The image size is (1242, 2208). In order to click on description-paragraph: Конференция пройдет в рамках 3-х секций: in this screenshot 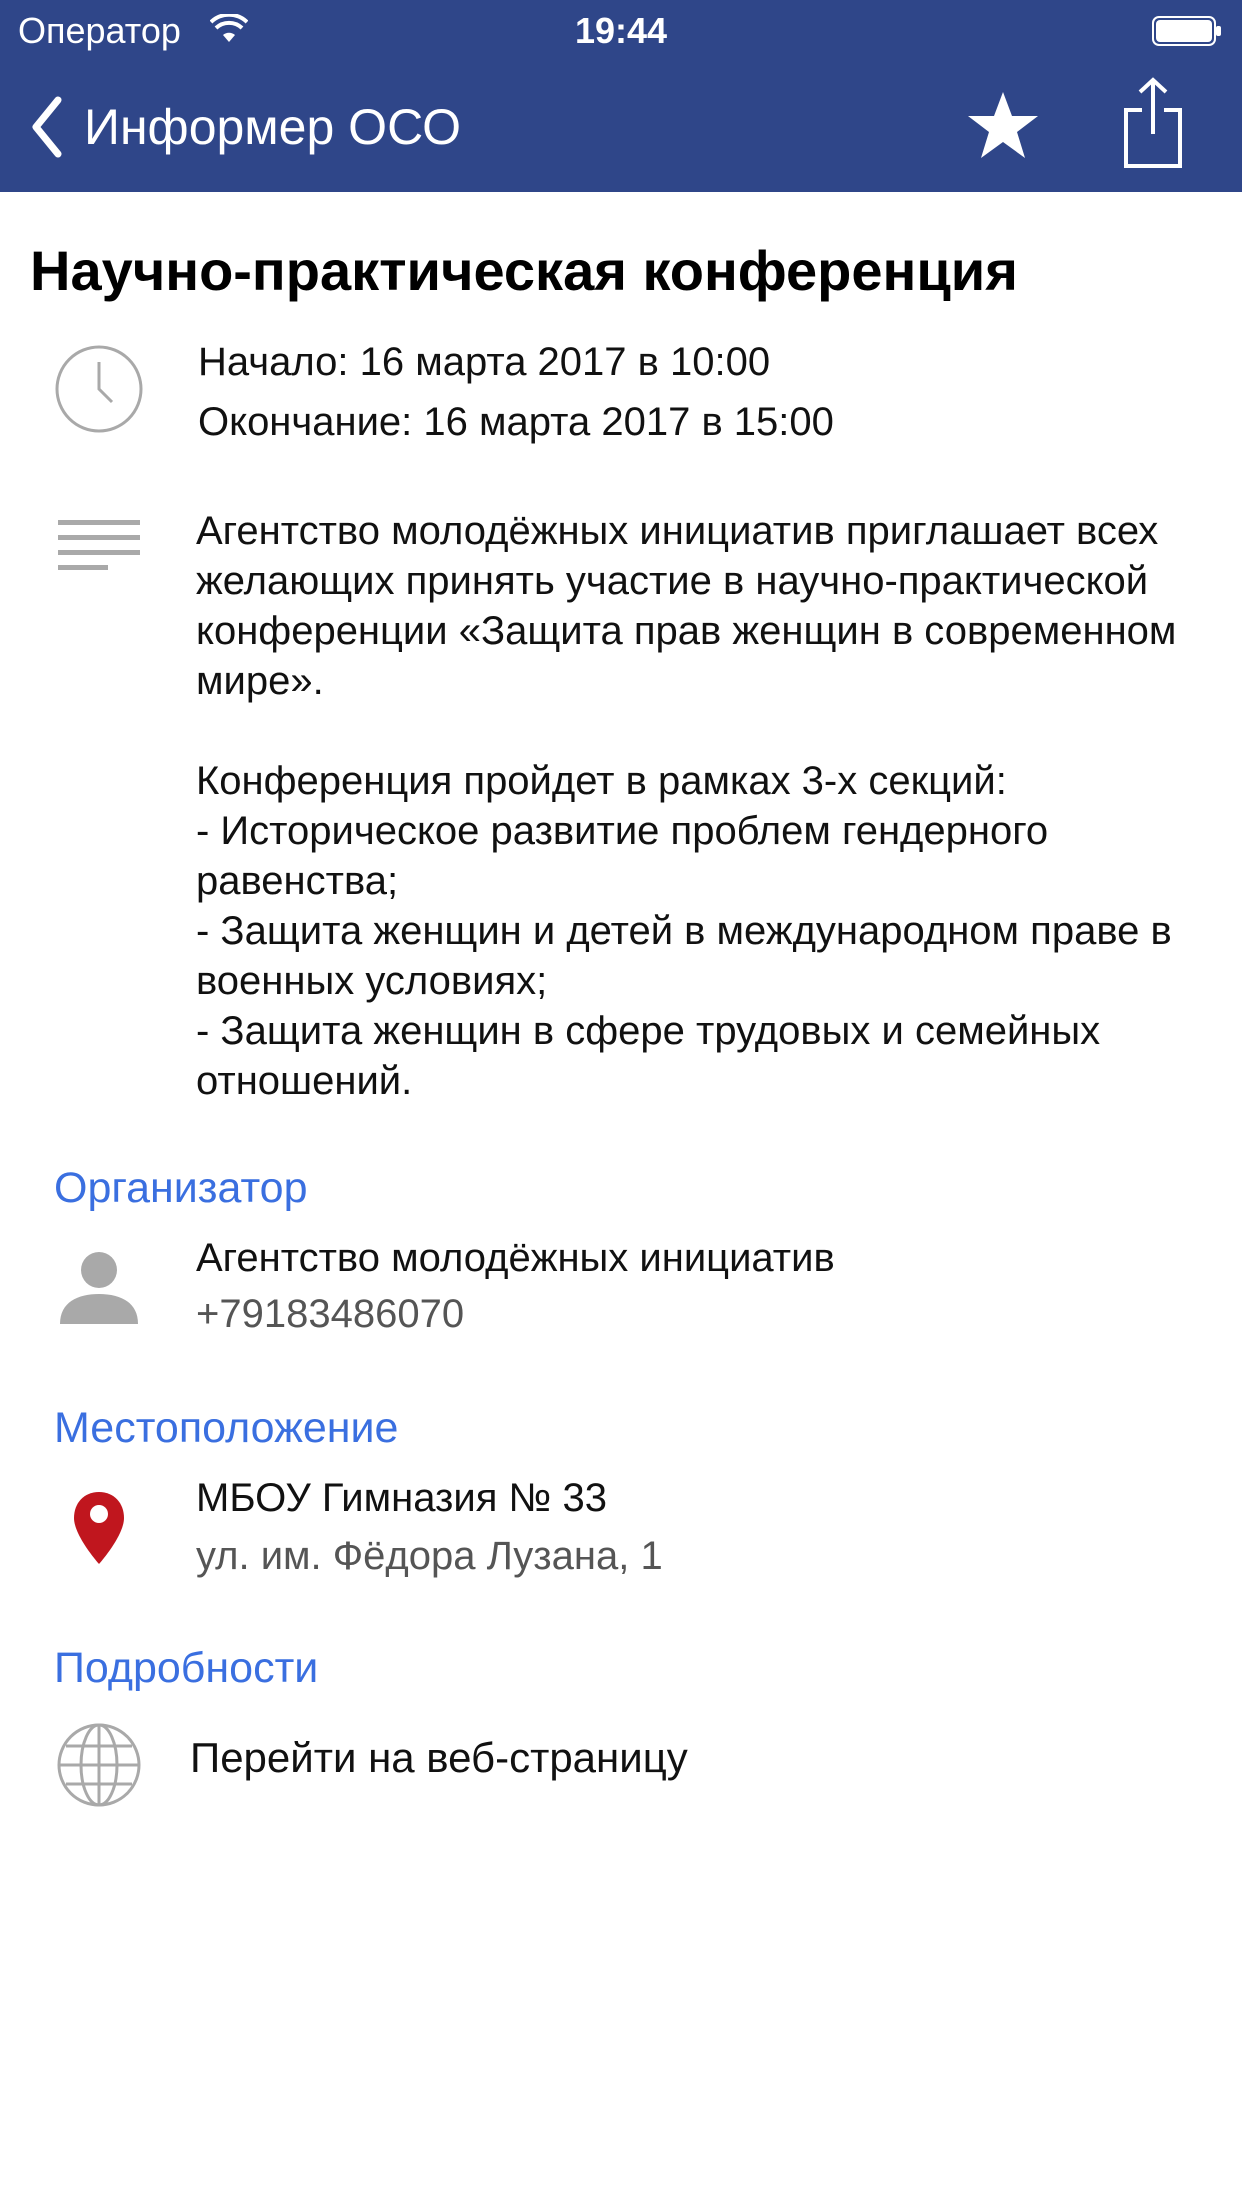, I will do `click(601, 781)`.